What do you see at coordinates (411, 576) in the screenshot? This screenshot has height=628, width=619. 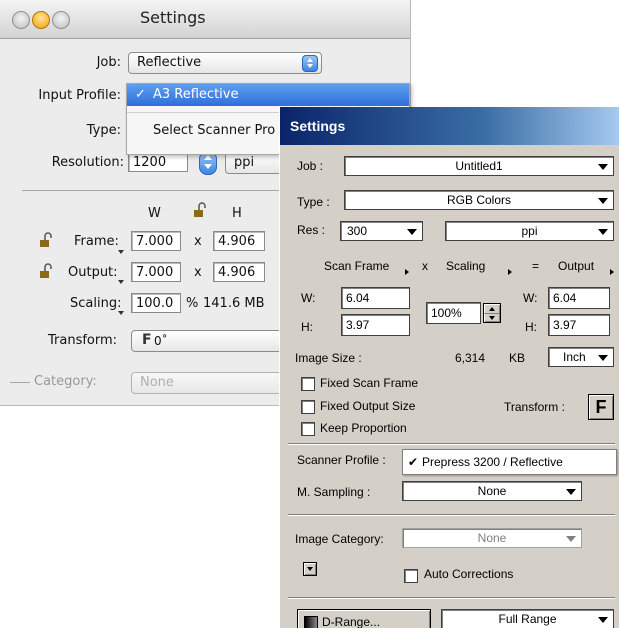 I see `auto-corrections-checkbox` at bounding box center [411, 576].